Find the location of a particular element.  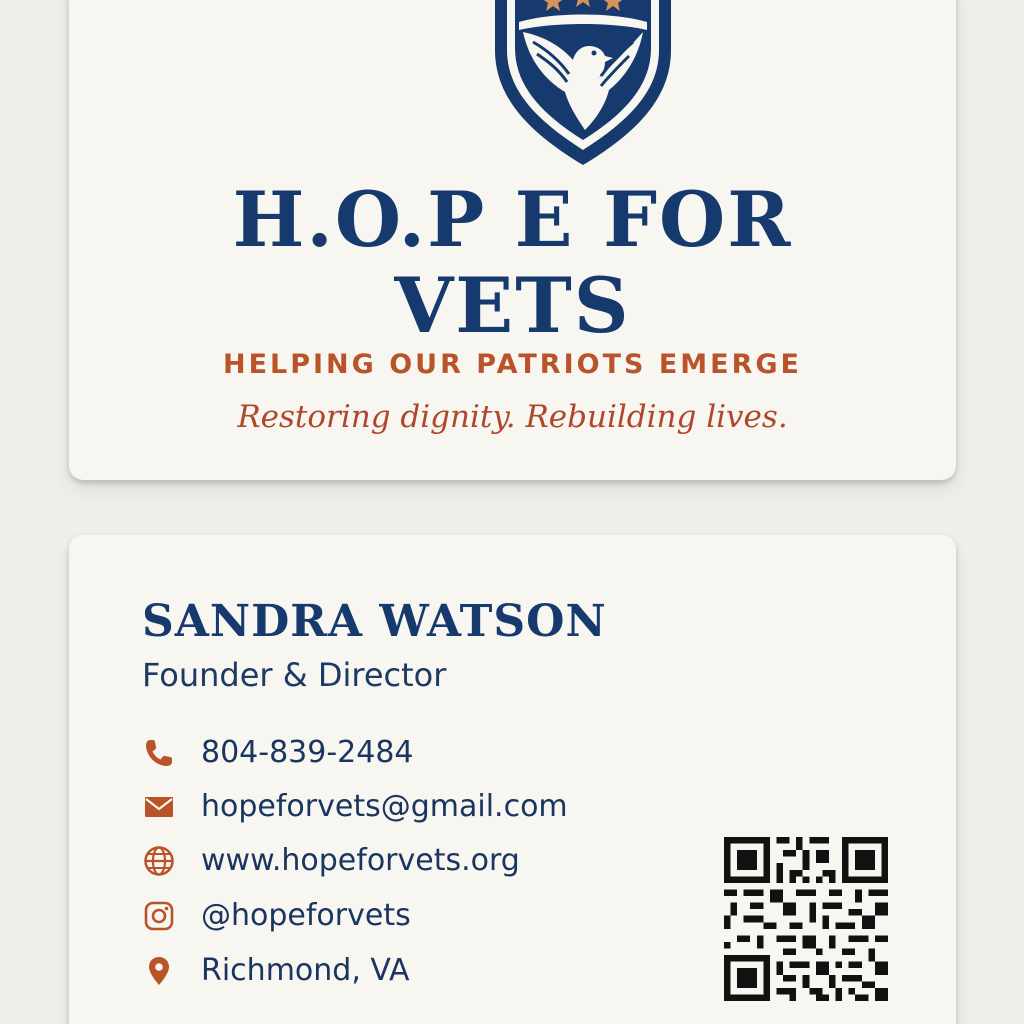

motto: Restoring dignity. Rebuilding lives. is located at coordinates (512, 417).